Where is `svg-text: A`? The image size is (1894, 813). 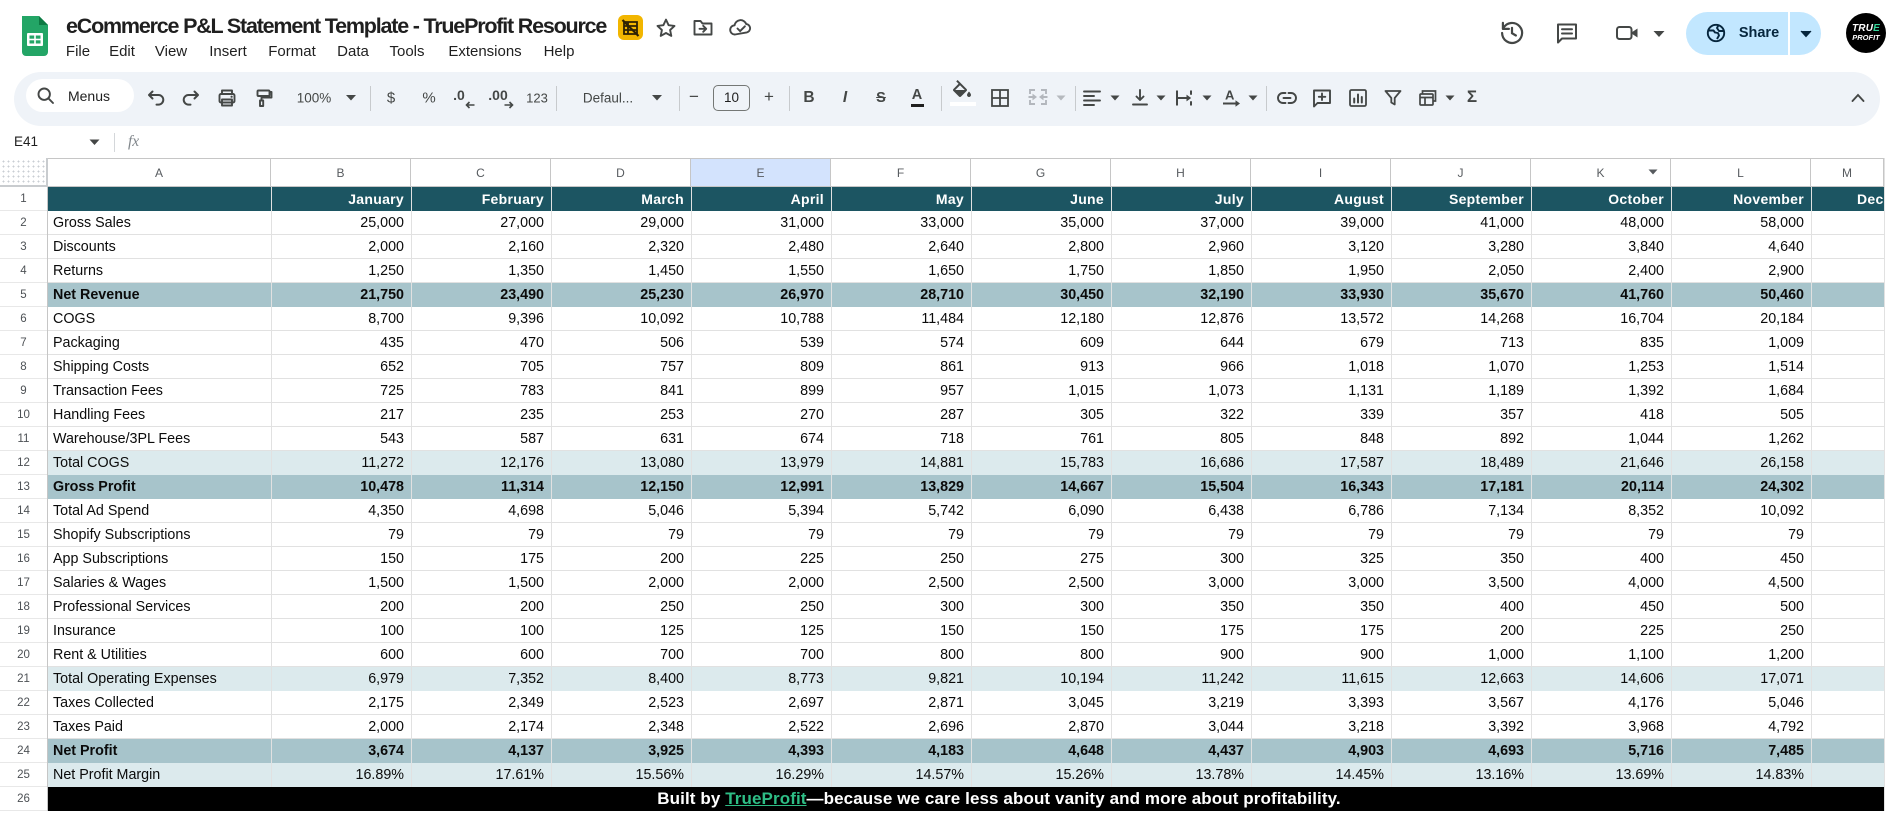
svg-text: A is located at coordinates (1230, 95).